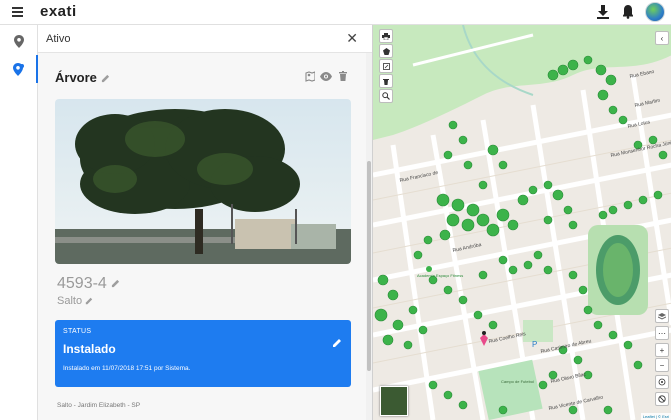 This screenshot has height=420, width=671. I want to click on map-toolbar, so click(386, 66).